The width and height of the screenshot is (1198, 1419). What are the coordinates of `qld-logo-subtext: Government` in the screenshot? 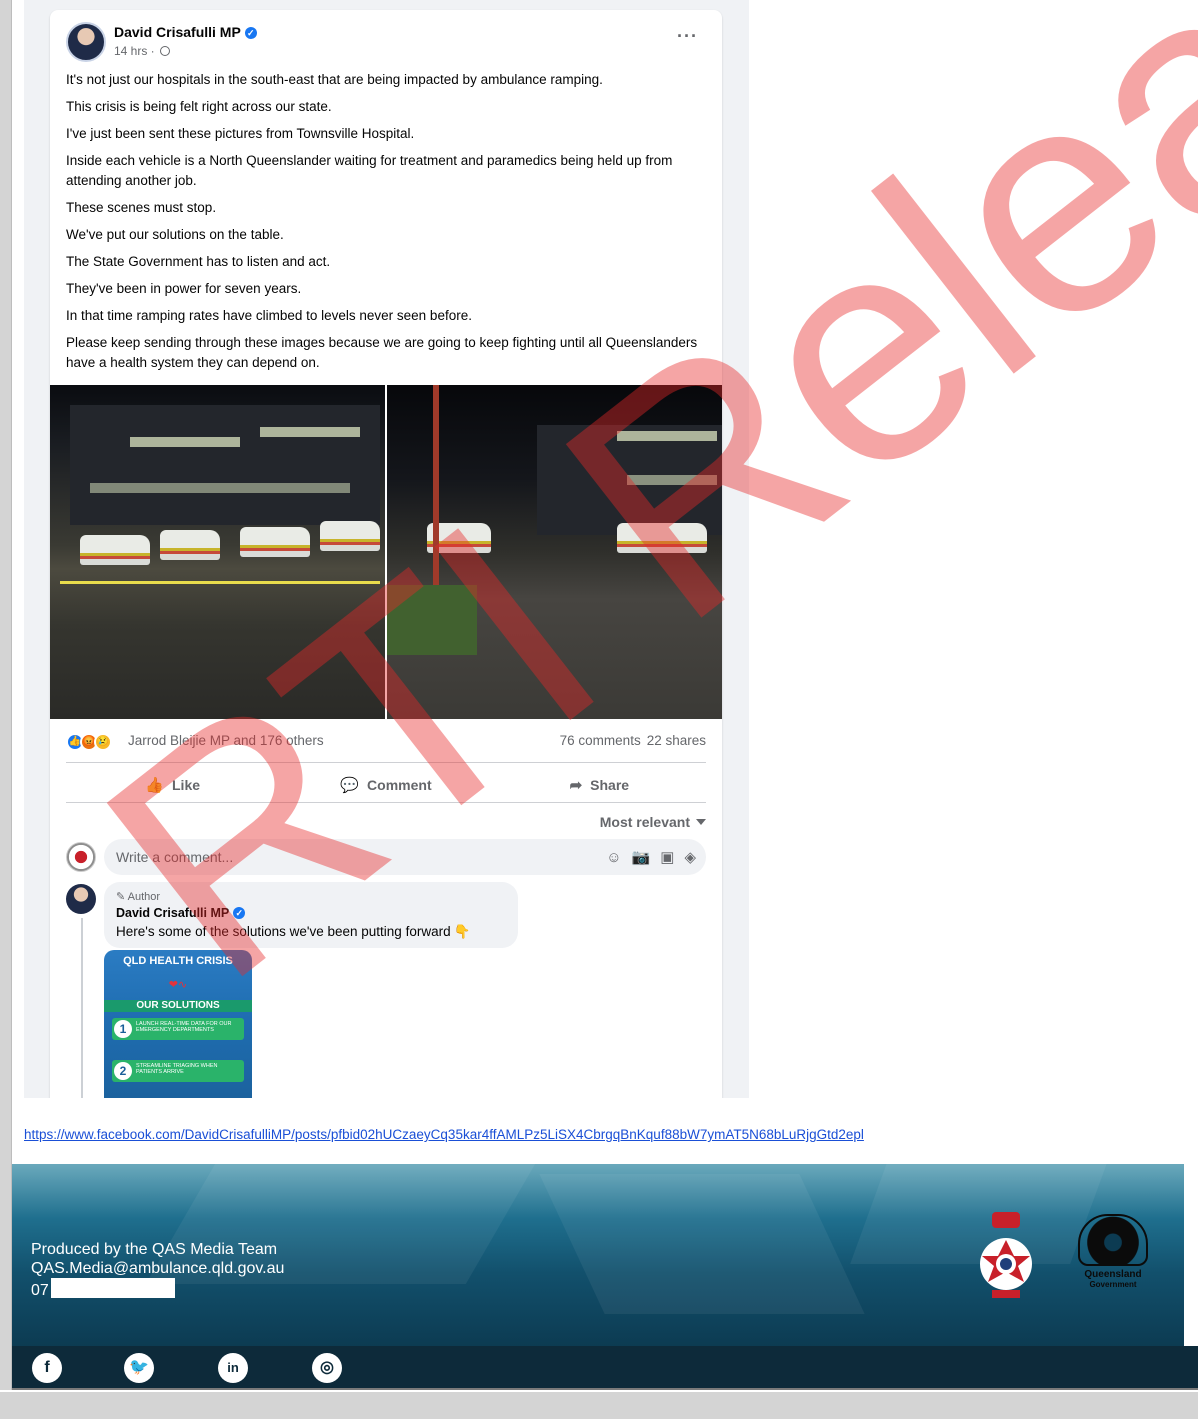 It's located at (1113, 1284).